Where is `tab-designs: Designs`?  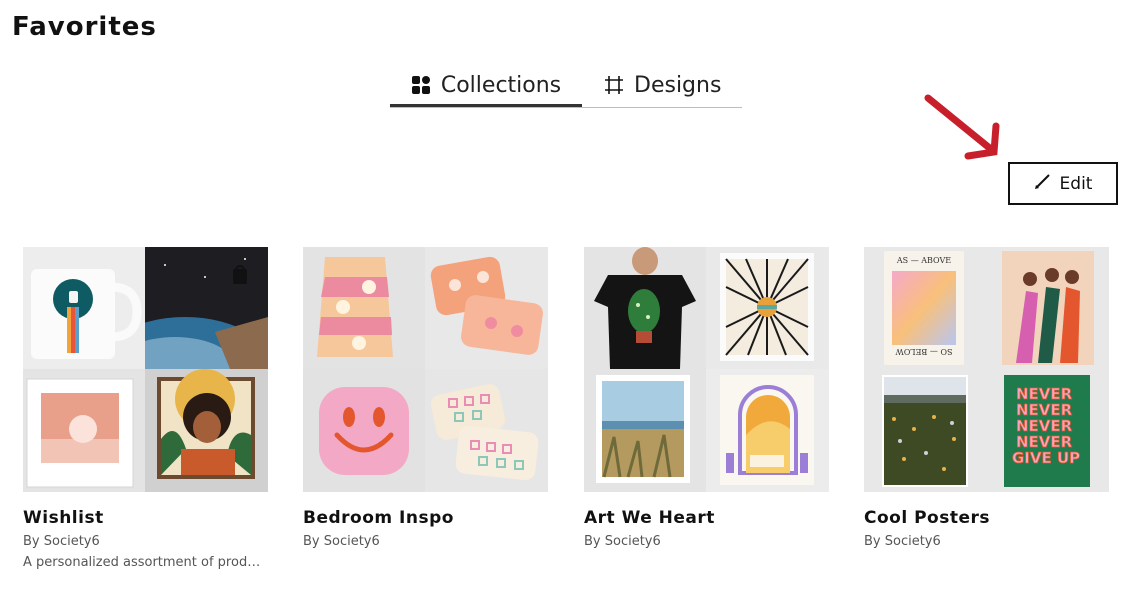
tab-designs: Designs is located at coordinates (663, 85).